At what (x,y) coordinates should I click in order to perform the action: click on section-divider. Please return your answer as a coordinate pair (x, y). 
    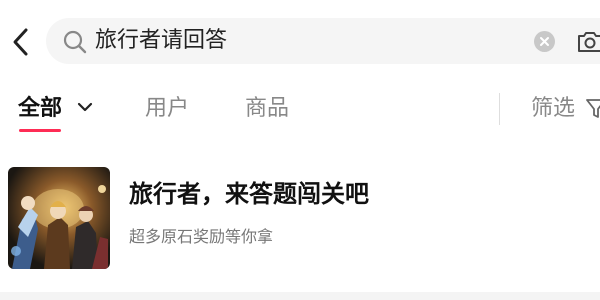
    Looking at the image, I should click on (300, 296).